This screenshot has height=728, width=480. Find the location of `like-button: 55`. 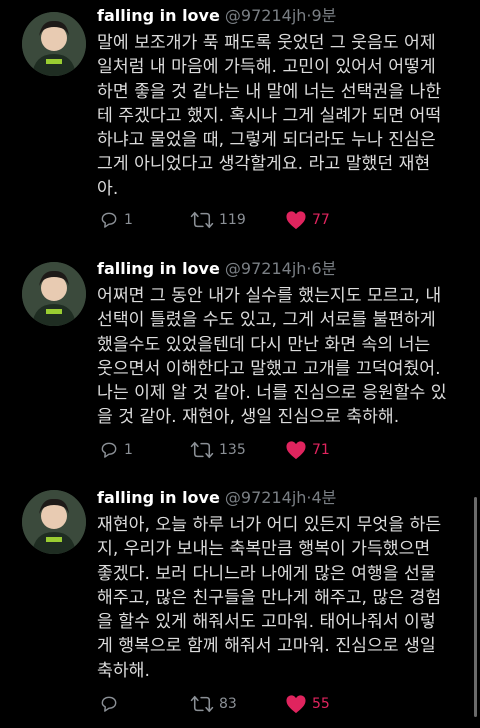

like-button: 55 is located at coordinates (307, 704).